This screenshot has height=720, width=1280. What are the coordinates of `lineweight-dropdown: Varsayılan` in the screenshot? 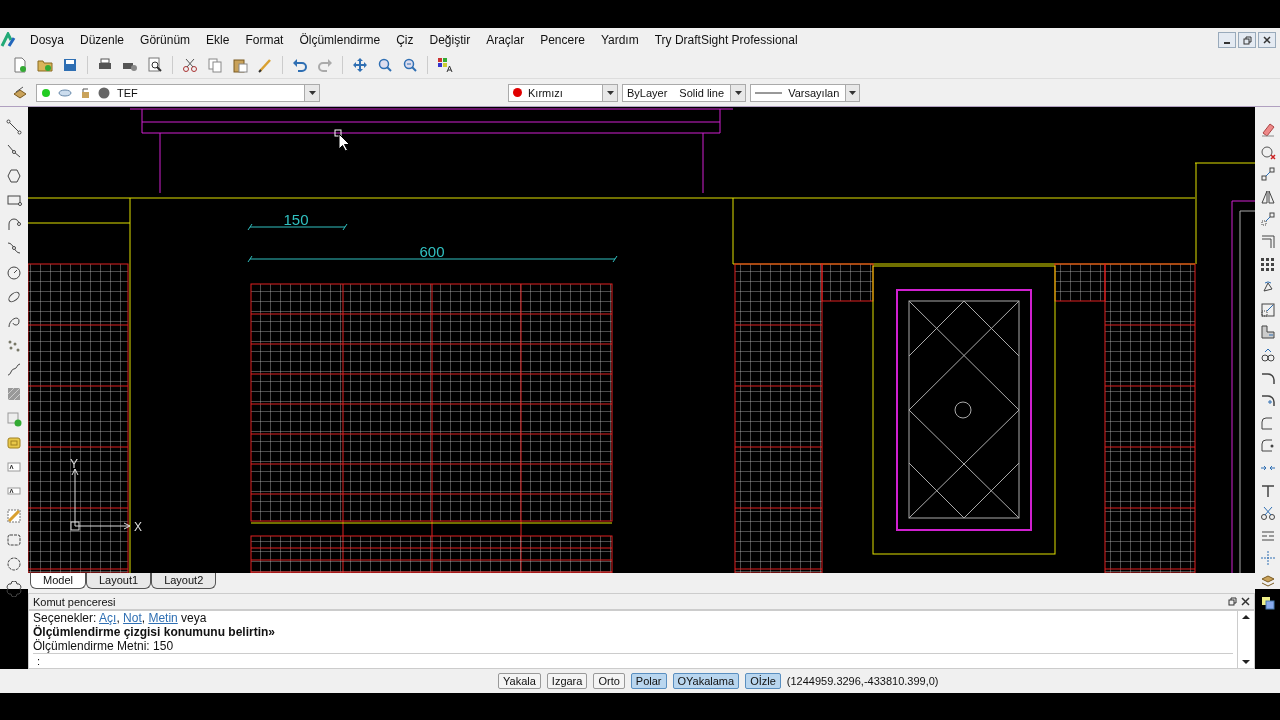 It's located at (805, 92).